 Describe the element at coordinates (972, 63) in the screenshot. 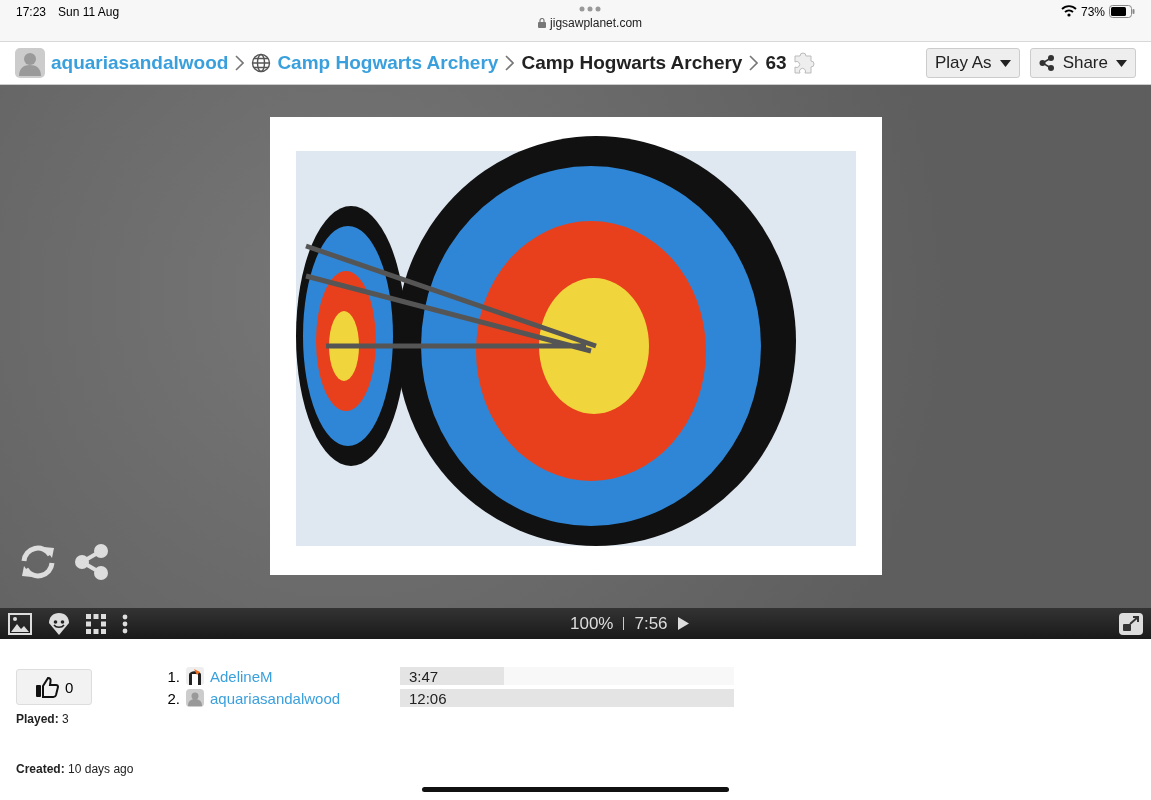

I see `header-button: Play As` at that location.